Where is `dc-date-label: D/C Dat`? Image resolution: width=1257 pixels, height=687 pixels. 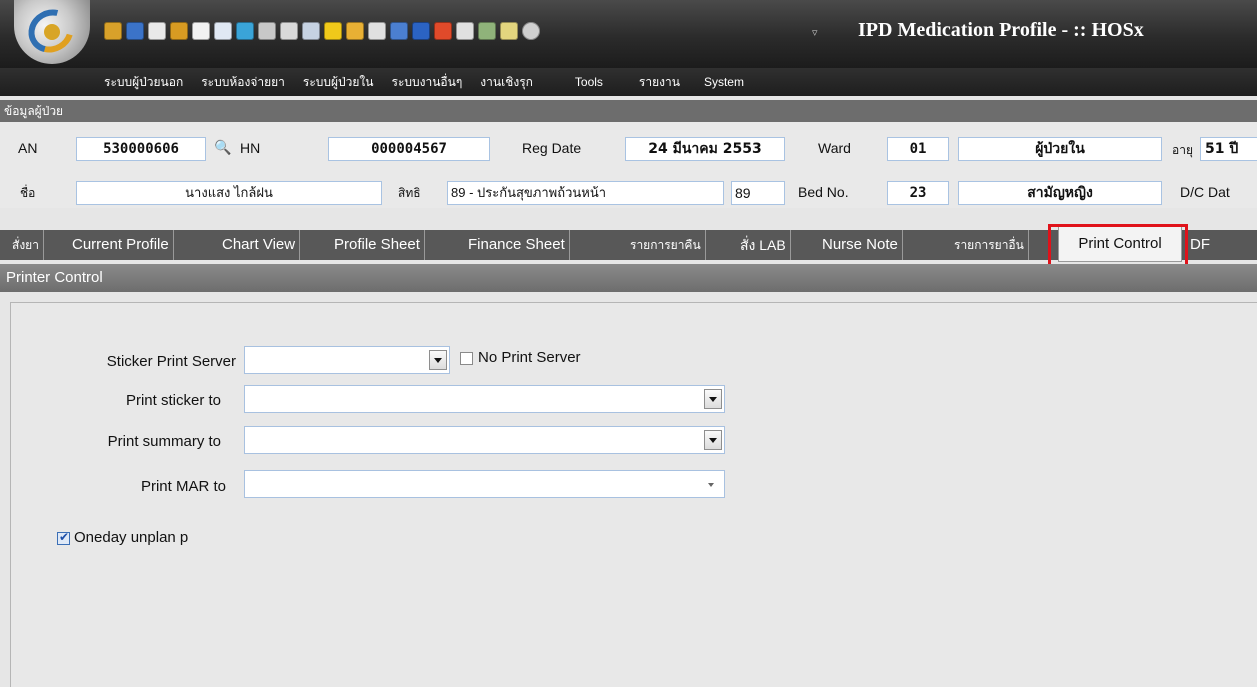 dc-date-label: D/C Dat is located at coordinates (1205, 192).